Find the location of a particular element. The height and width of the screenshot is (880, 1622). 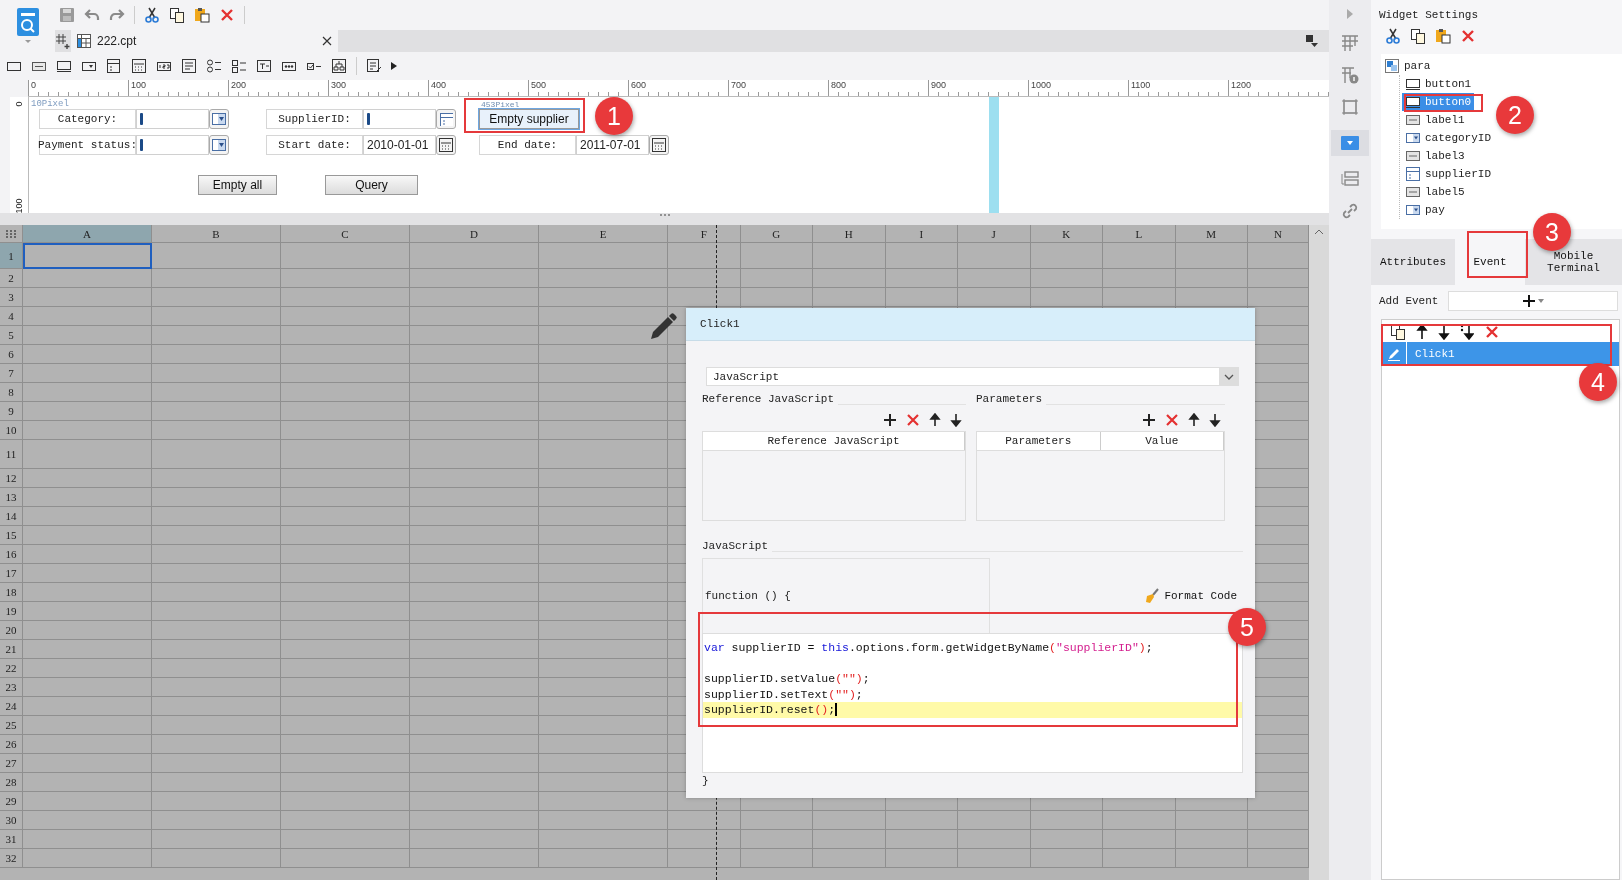

calendar-icon is located at coordinates (139, 66).